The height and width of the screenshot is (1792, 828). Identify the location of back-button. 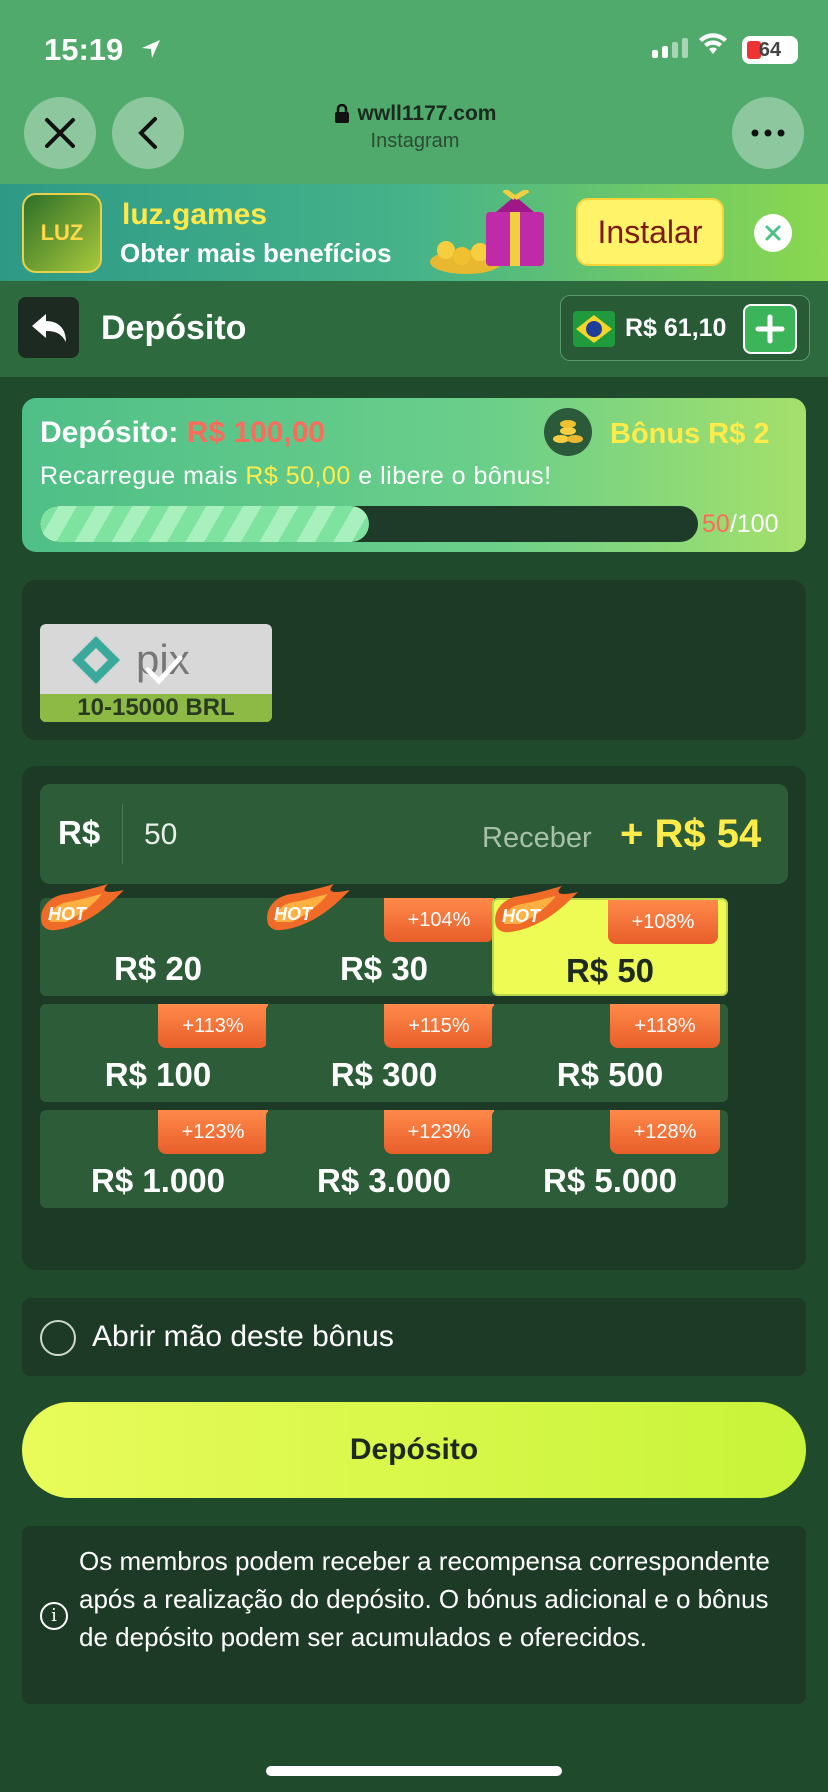
(48, 327).